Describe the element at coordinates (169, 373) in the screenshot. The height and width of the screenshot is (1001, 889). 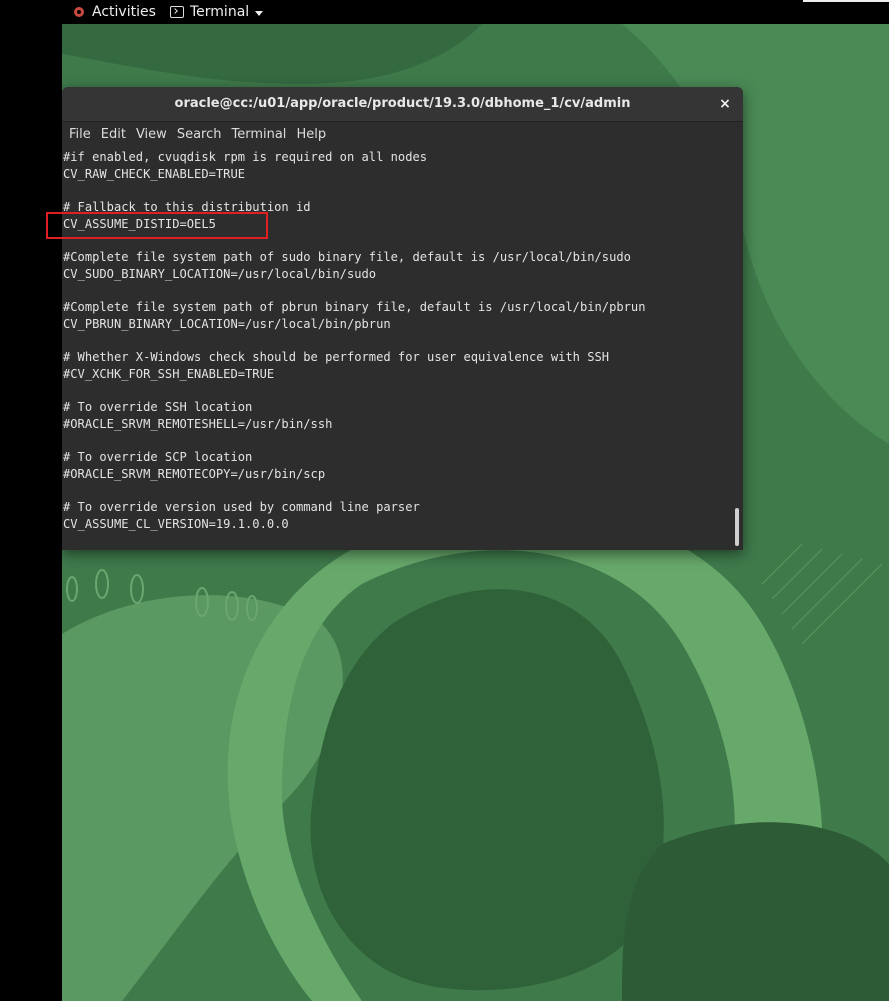
I see `terminal-line: #CV_XCHK_FOR_SSH_ENABLED=TRUE` at that location.